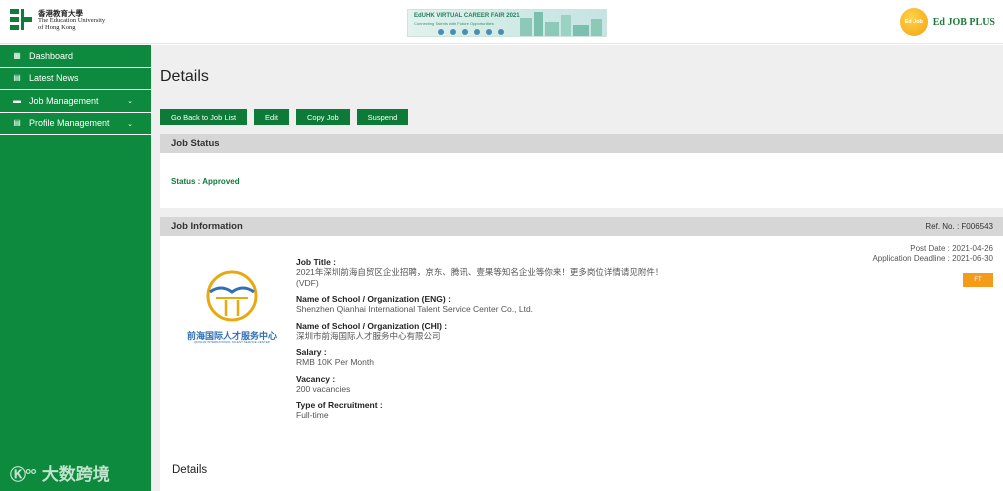 The width and height of the screenshot is (1003, 491). I want to click on suspend-button: Suspend, so click(382, 117).